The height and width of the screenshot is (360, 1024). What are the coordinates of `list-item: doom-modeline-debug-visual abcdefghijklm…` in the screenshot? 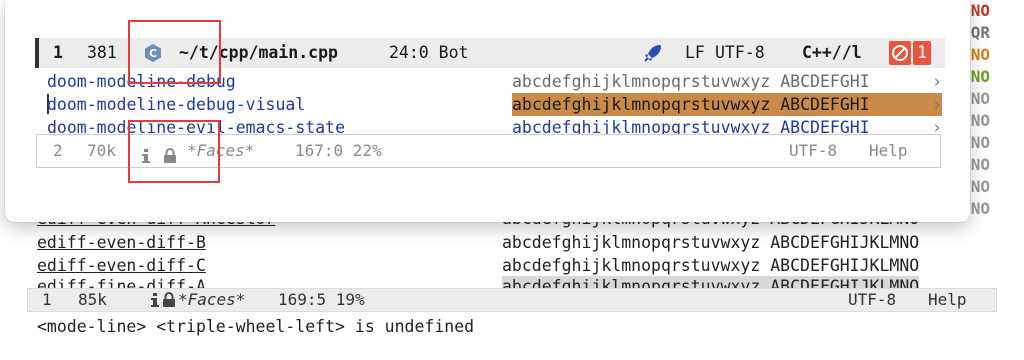 It's located at (494, 104).